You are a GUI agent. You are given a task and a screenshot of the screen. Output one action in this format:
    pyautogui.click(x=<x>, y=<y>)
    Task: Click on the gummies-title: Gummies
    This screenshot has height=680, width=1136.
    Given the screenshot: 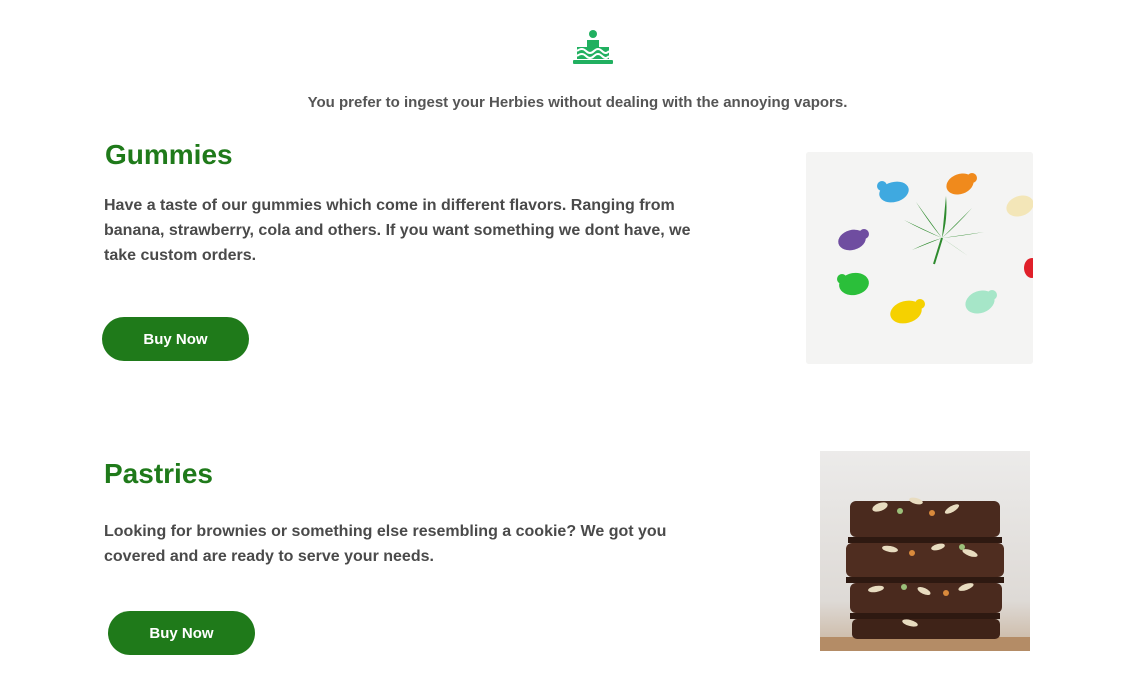 What is the action you would take?
    pyautogui.click(x=169, y=154)
    